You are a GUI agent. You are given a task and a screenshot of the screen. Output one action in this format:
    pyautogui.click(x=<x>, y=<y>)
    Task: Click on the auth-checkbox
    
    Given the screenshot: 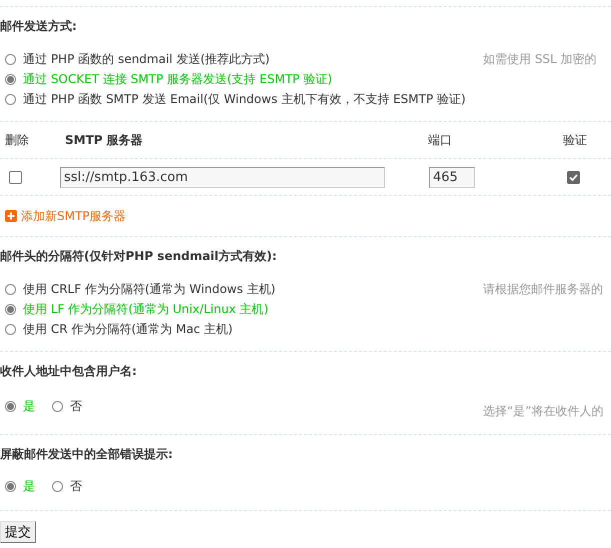 What is the action you would take?
    pyautogui.click(x=573, y=177)
    